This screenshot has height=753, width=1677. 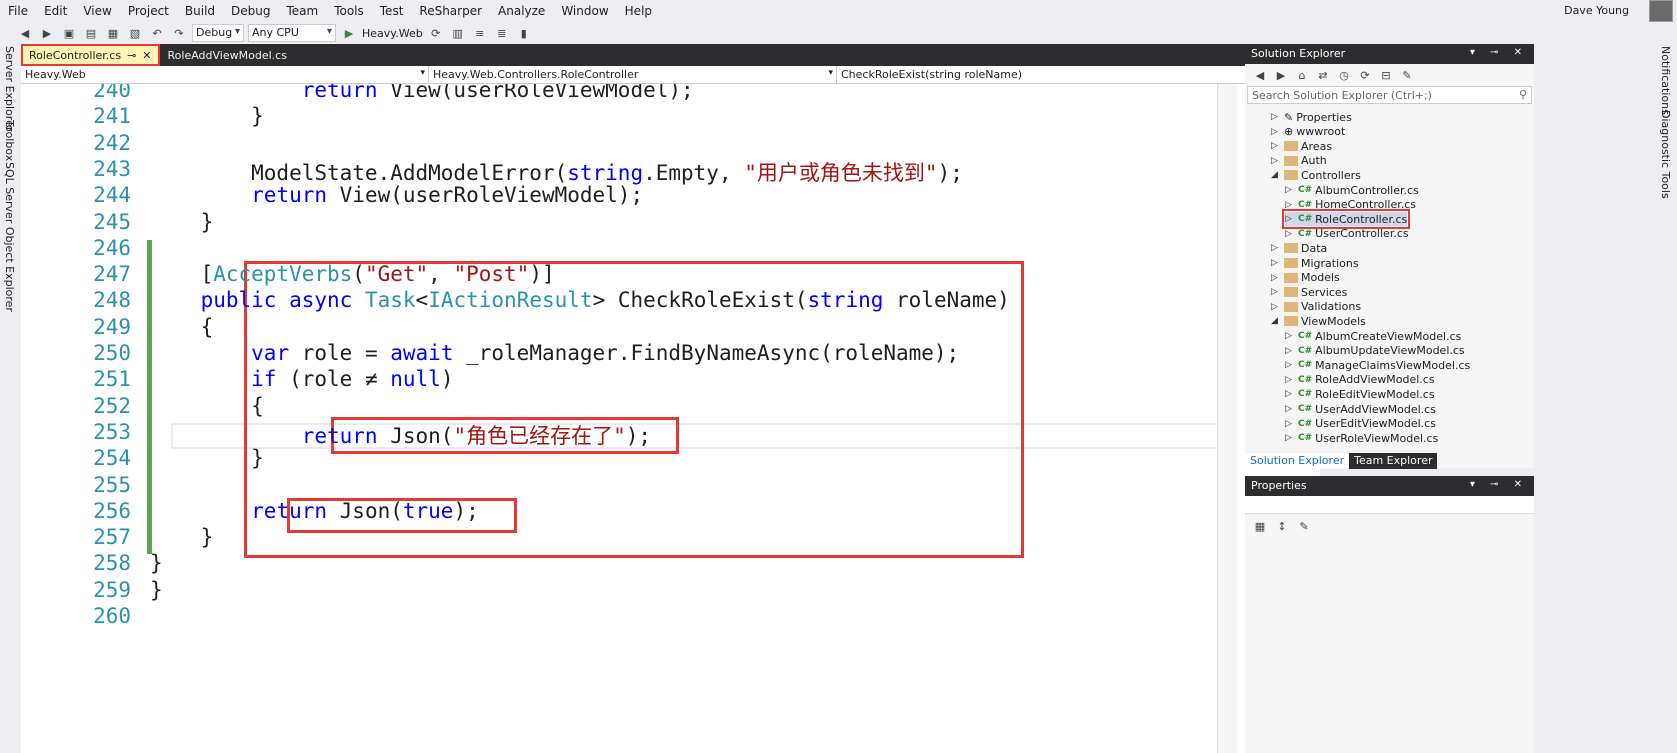 What do you see at coordinates (9, 237) in the screenshot?
I see `sql-server-object-explorer-tab: SQL Server Object Explorer` at bounding box center [9, 237].